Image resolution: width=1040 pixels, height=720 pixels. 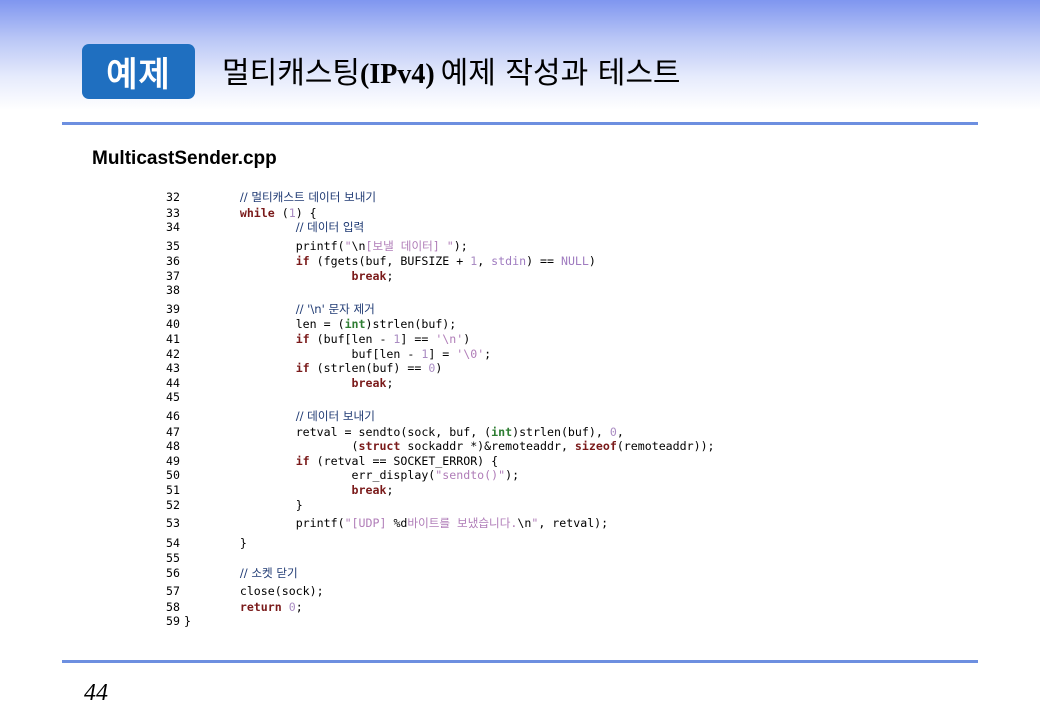 I want to click on line-number: 41, so click(x=173, y=339).